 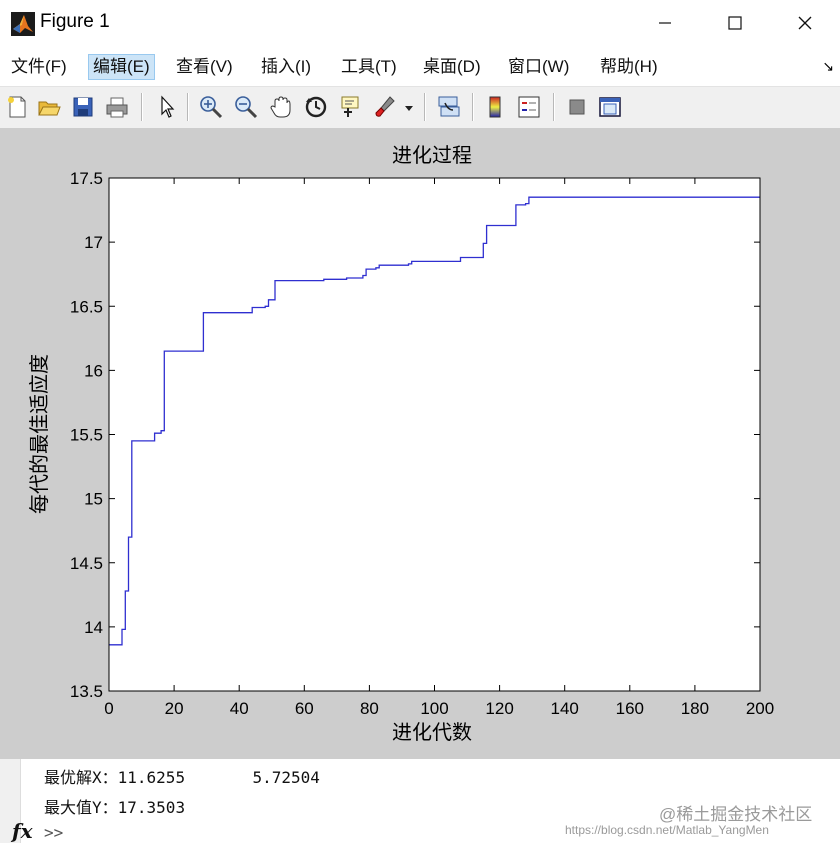 What do you see at coordinates (369, 67) in the screenshot?
I see `menu-tools: 工具(T)` at bounding box center [369, 67].